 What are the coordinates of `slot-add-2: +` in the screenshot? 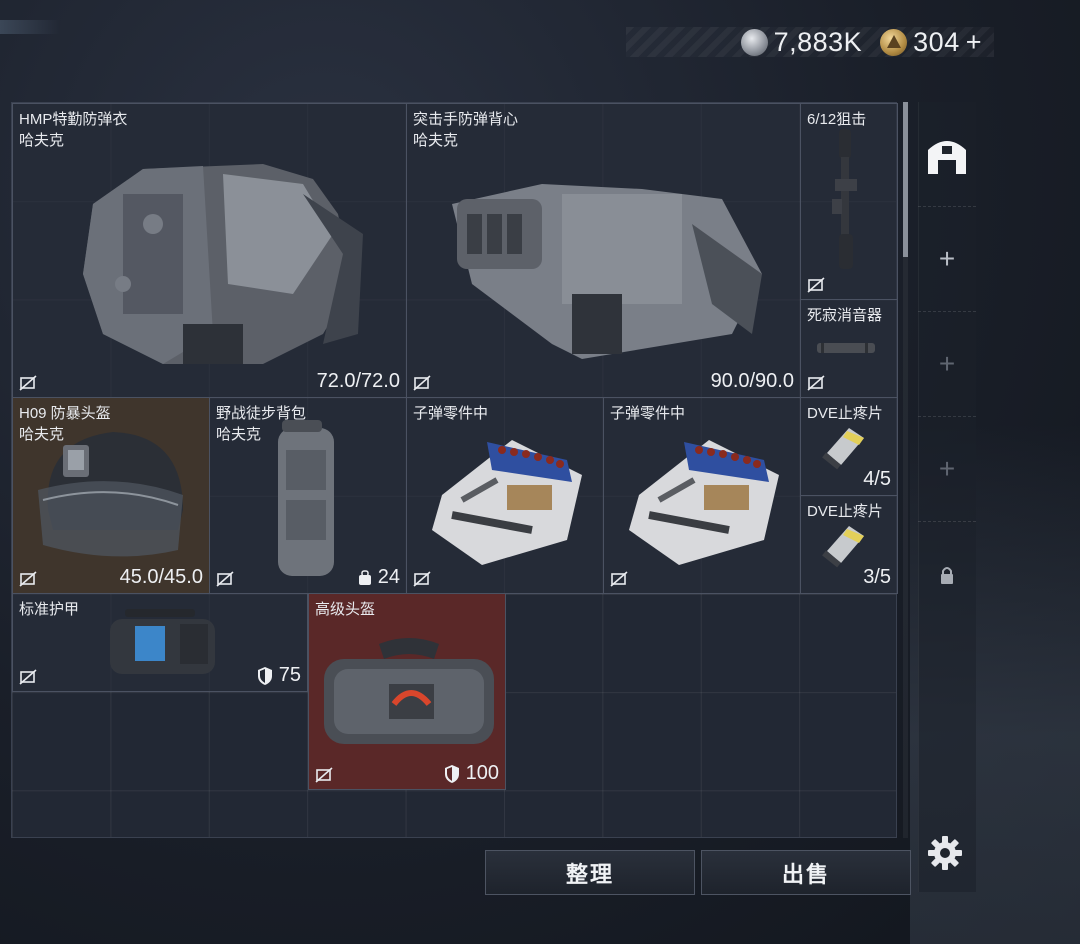 It's located at (947, 364).